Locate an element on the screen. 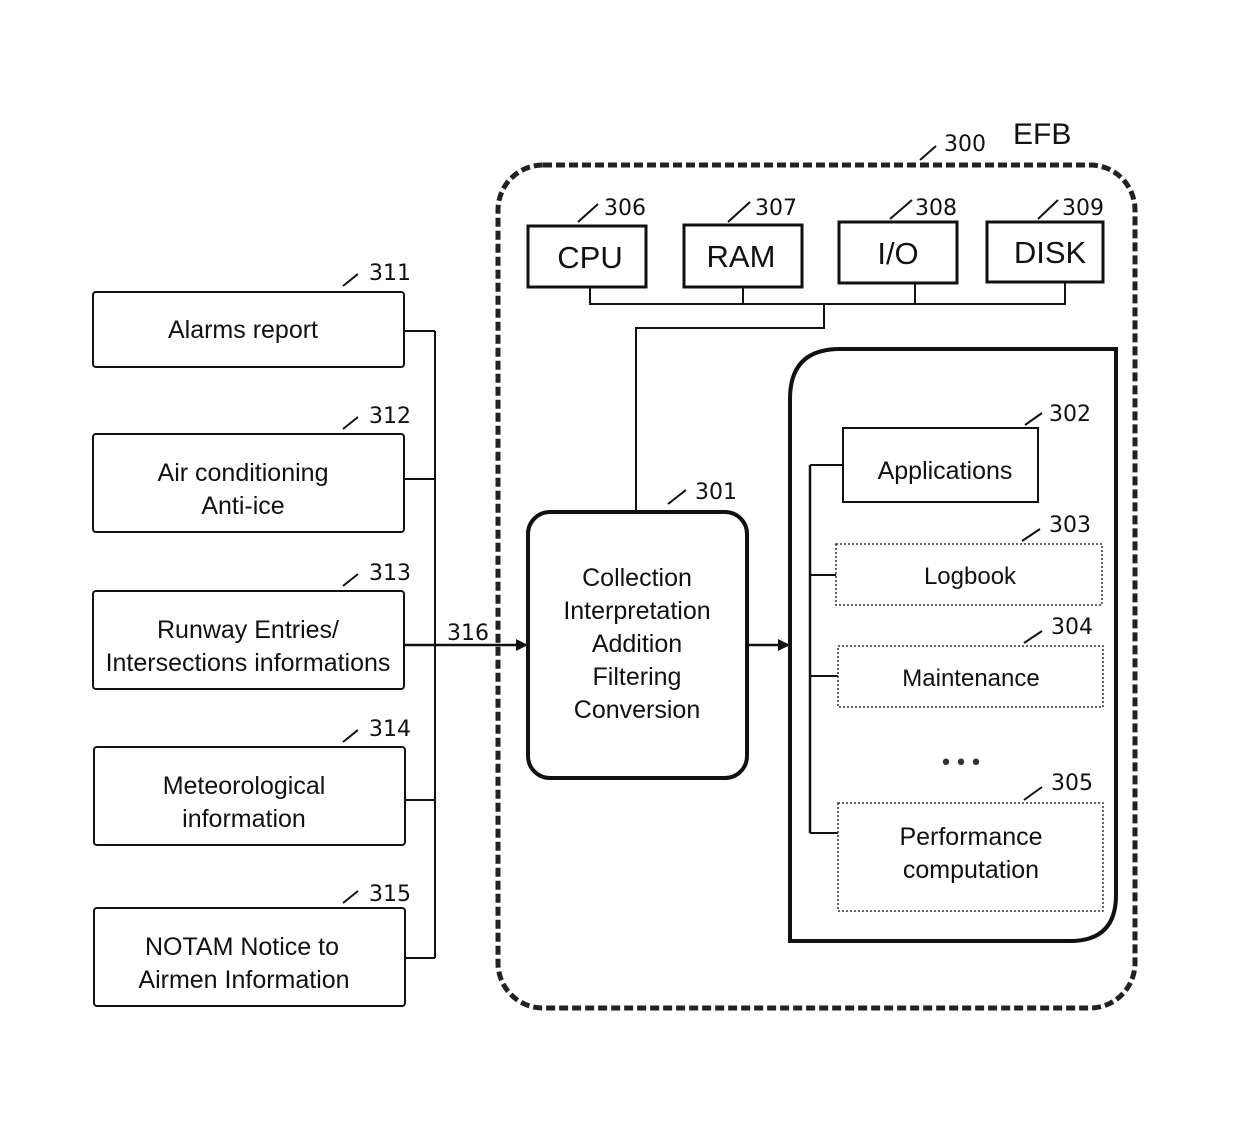 The height and width of the screenshot is (1134, 1240). source-meteorological: Meteorological information 314 is located at coordinates (252, 781).